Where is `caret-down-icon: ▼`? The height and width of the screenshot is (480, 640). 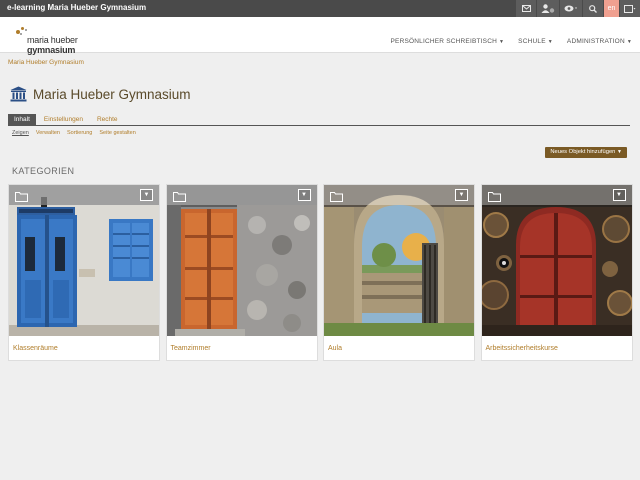
caret-down-icon: ▼ is located at coordinates (619, 152).